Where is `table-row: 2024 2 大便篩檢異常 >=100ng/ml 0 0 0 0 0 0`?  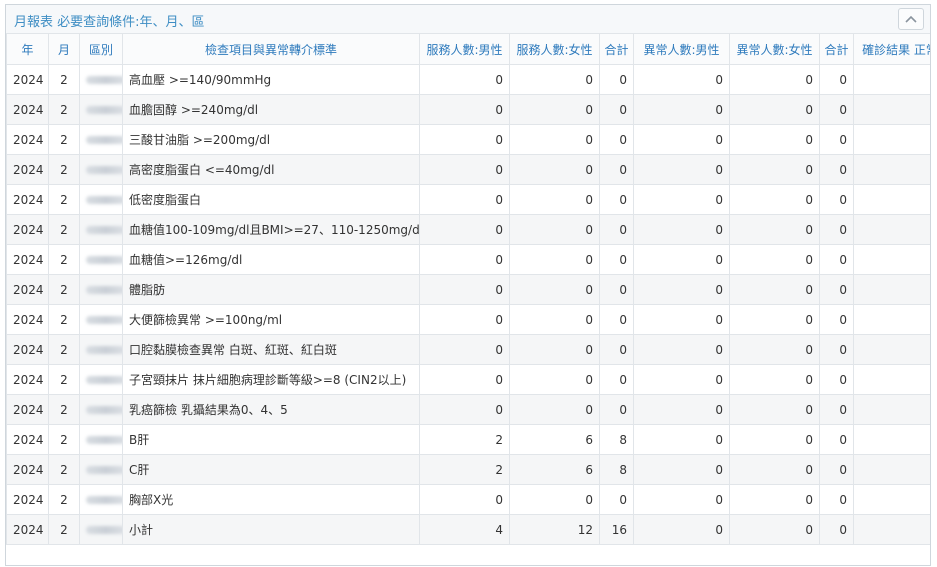 table-row: 2024 2 大便篩檢異常 >=100ng/ml 0 0 0 0 0 0 is located at coordinates (468, 319).